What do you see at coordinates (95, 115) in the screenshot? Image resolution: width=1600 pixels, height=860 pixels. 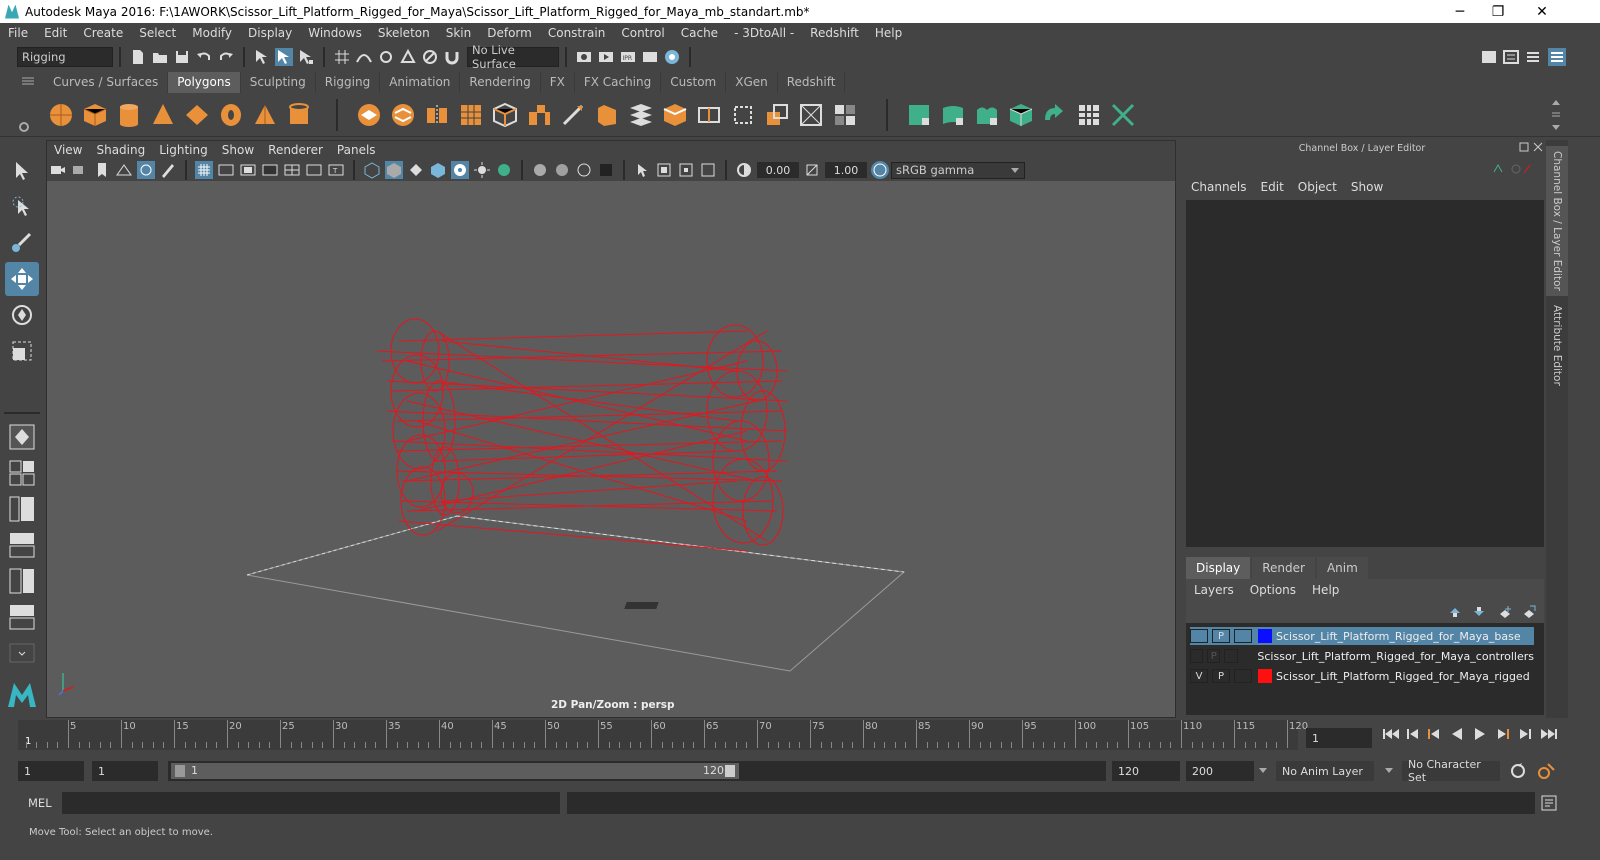 I see `poly-cube-icon` at bounding box center [95, 115].